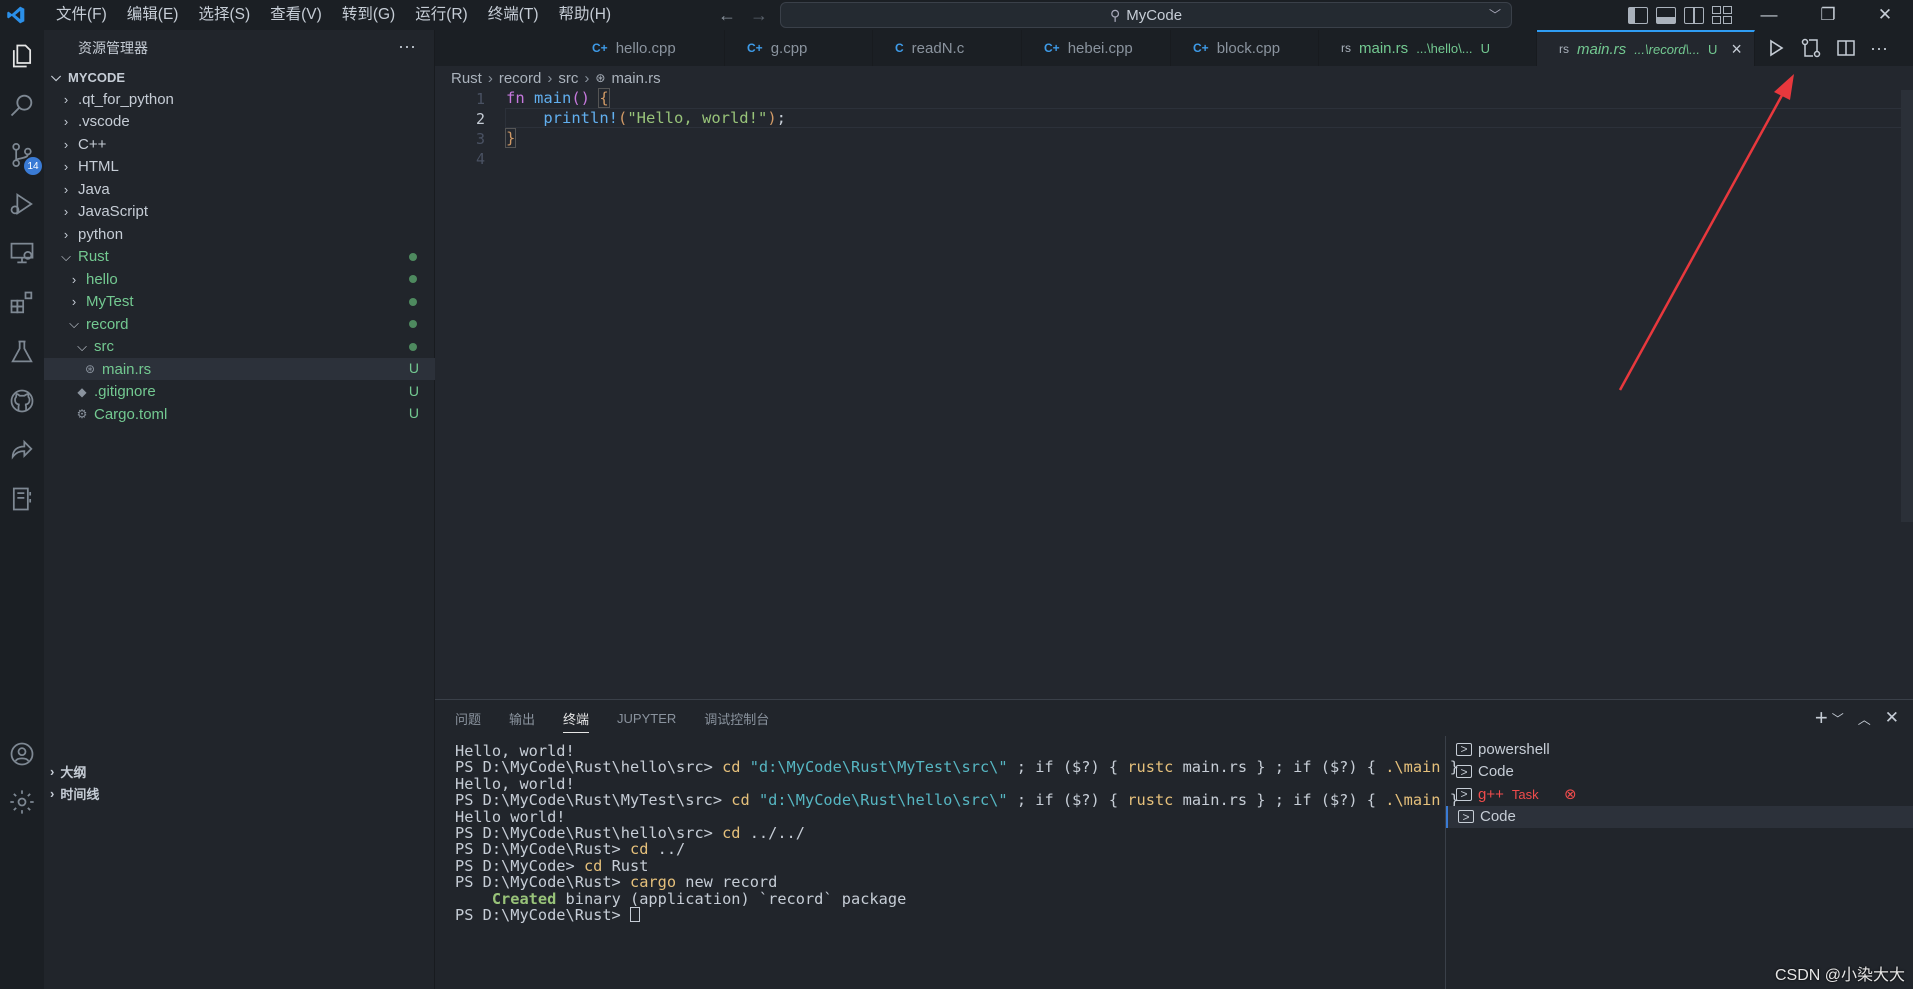  What do you see at coordinates (153, 15) in the screenshot?
I see `menu-edit: 编辑(E)` at bounding box center [153, 15].